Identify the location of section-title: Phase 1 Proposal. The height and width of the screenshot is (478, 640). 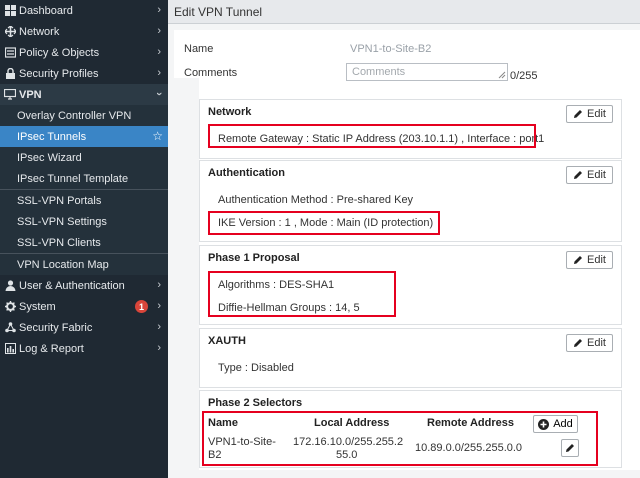
(254, 258).